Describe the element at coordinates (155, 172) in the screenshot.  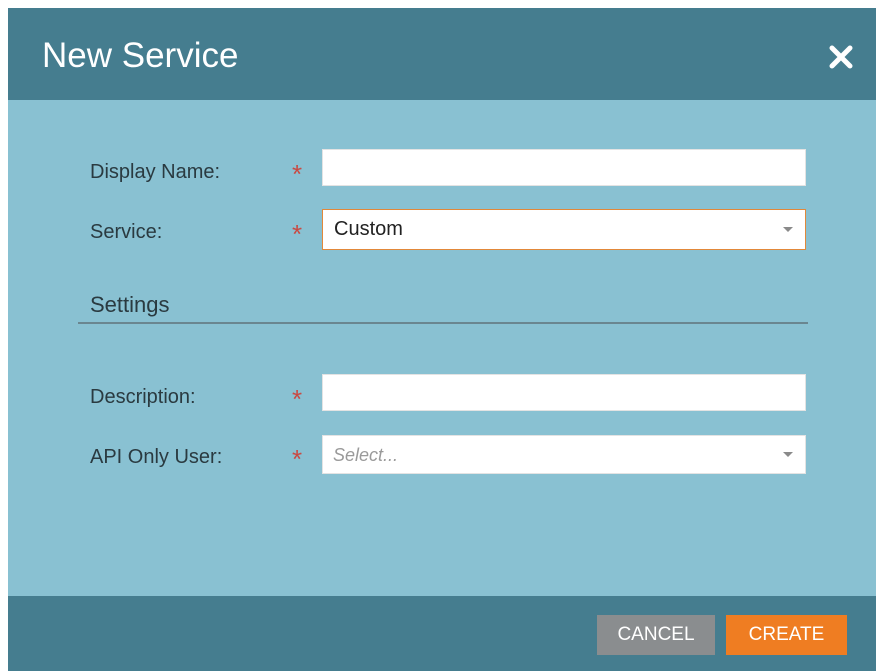
I see `display-name-label: Display Name:` at that location.